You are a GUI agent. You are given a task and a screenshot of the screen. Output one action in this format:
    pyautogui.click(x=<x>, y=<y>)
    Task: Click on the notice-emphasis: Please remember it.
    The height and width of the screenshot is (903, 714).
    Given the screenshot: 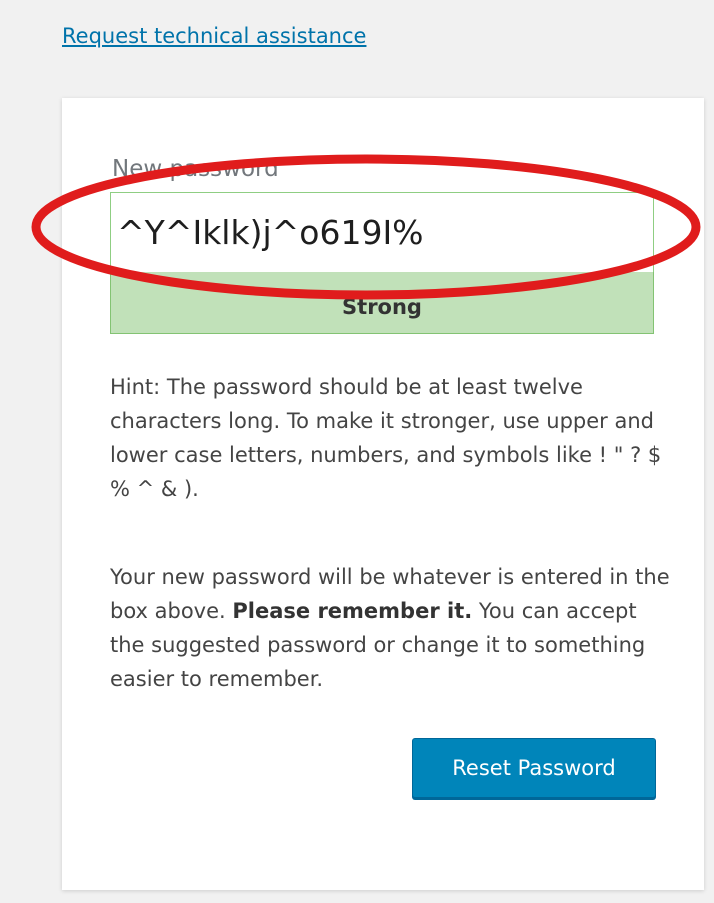 What is the action you would take?
    pyautogui.click(x=352, y=611)
    